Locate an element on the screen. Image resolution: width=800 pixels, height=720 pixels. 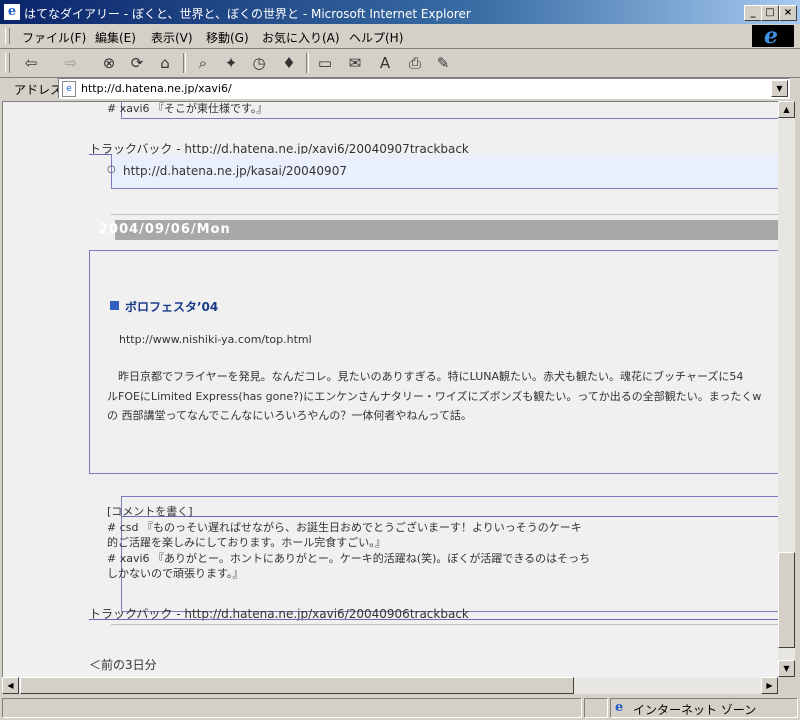
address-bar: アドレス e http://d.hatena.ne.jp/xavi6/ ▼ is located at coordinates (400, 89).